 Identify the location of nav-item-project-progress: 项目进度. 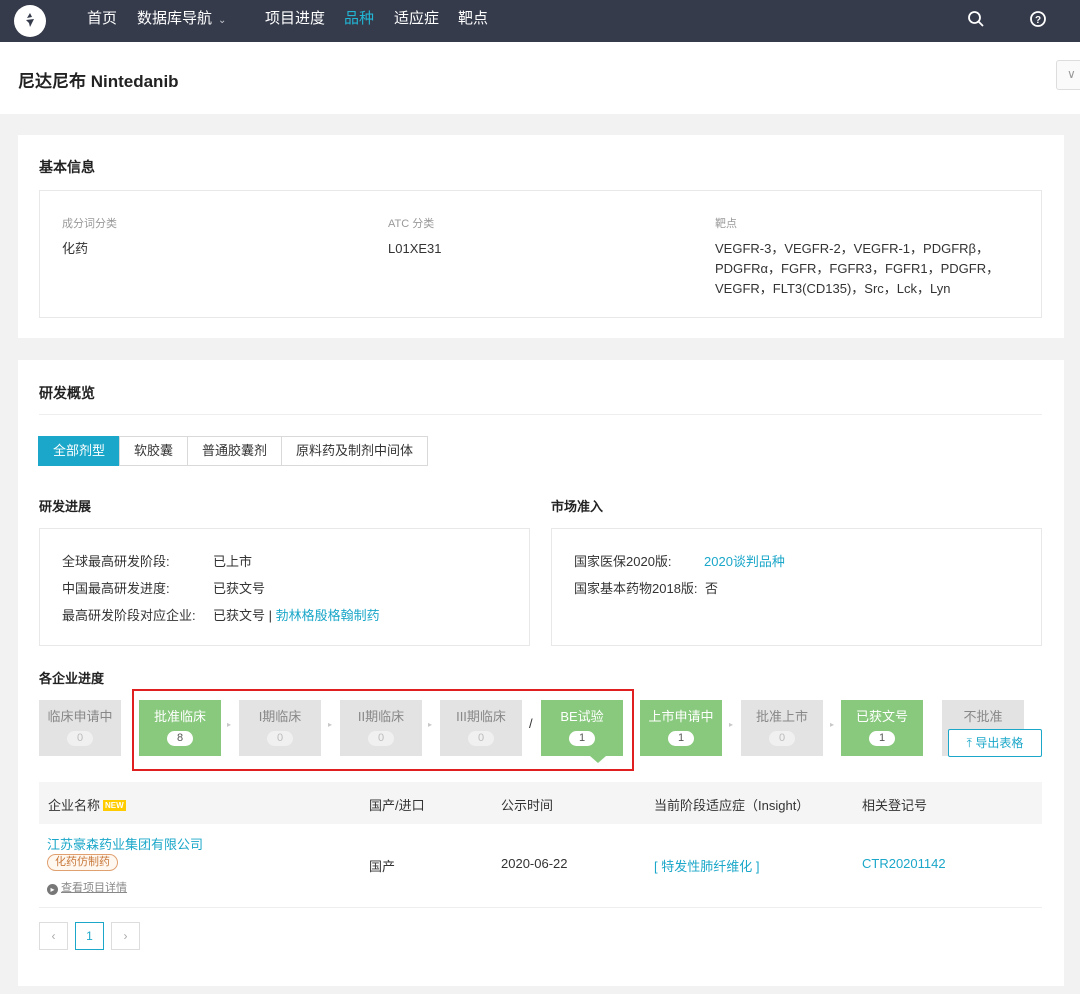
(295, 21).